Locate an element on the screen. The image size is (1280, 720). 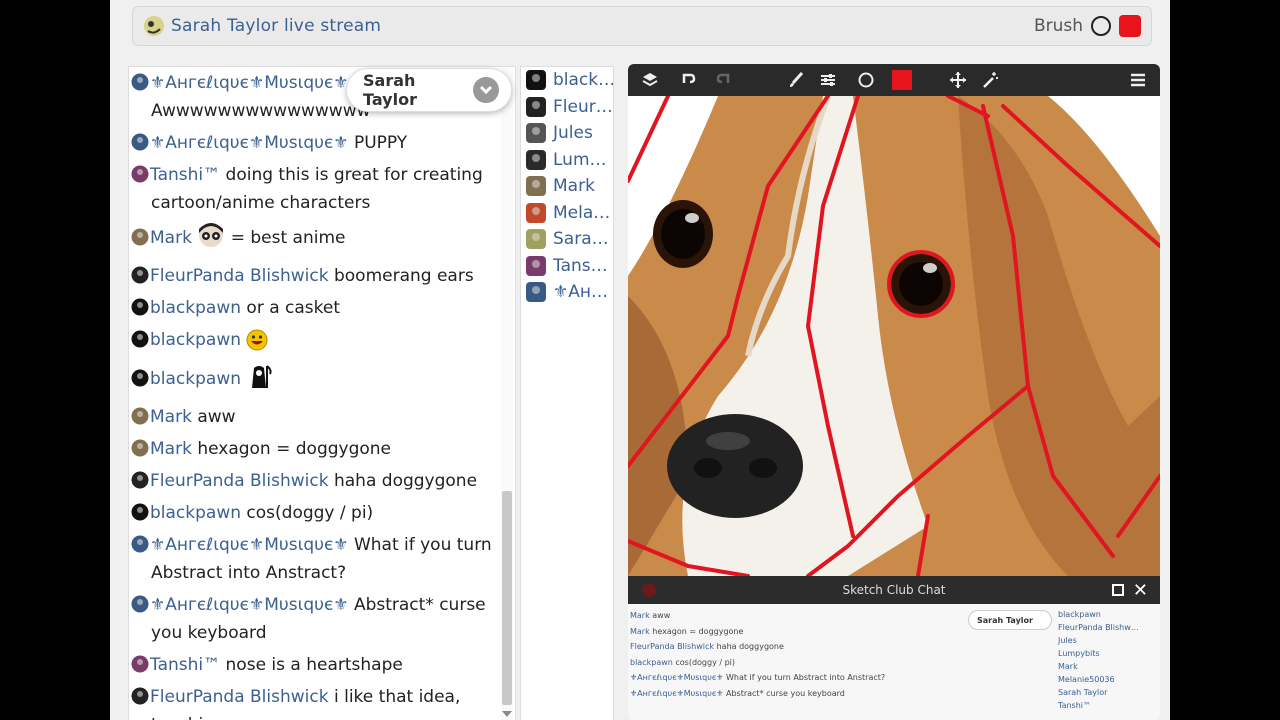
undo-icon is located at coordinates (688, 80).